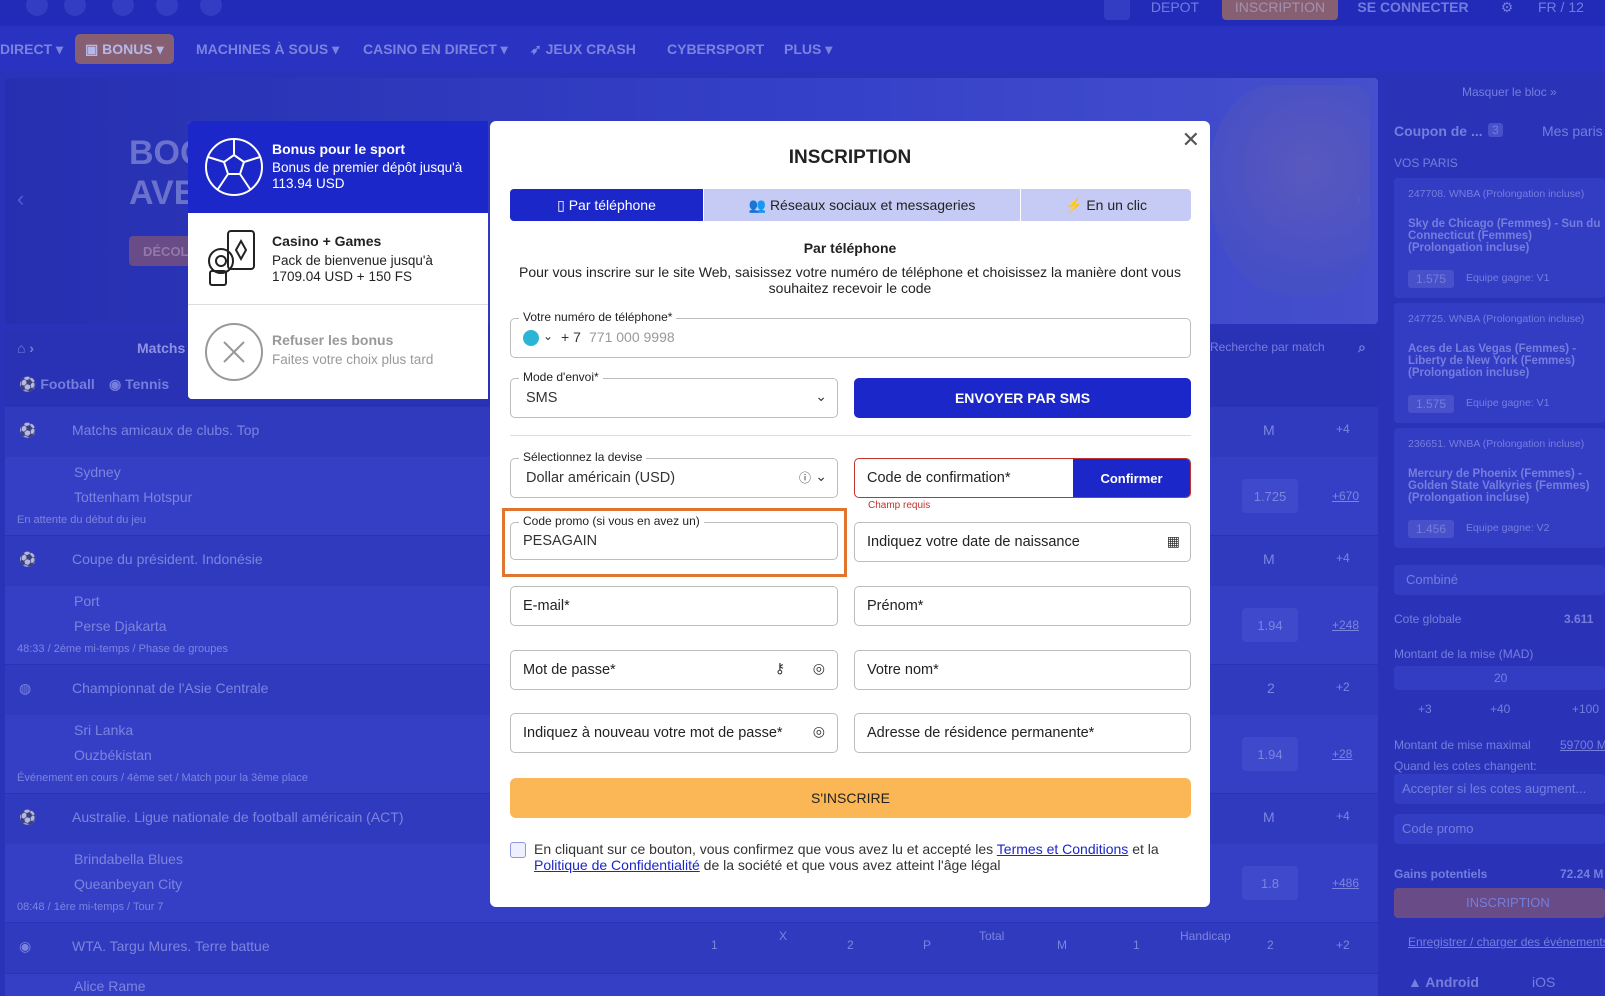 The width and height of the screenshot is (1605, 996). What do you see at coordinates (1022, 606) in the screenshot?
I see `firstname-field: Prénom*` at bounding box center [1022, 606].